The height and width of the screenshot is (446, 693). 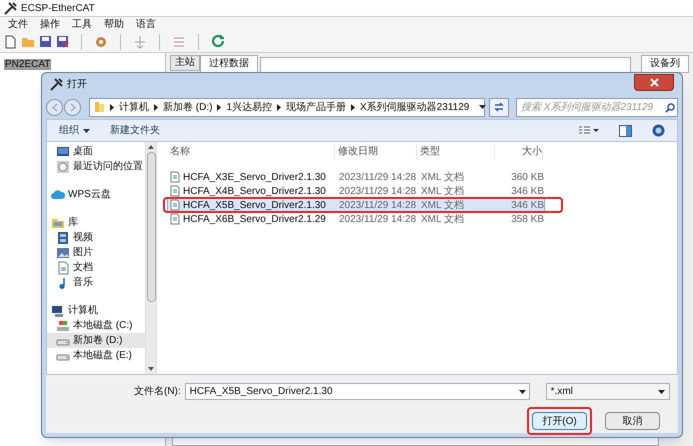 What do you see at coordinates (86, 130) in the screenshot?
I see `caret-icon` at bounding box center [86, 130].